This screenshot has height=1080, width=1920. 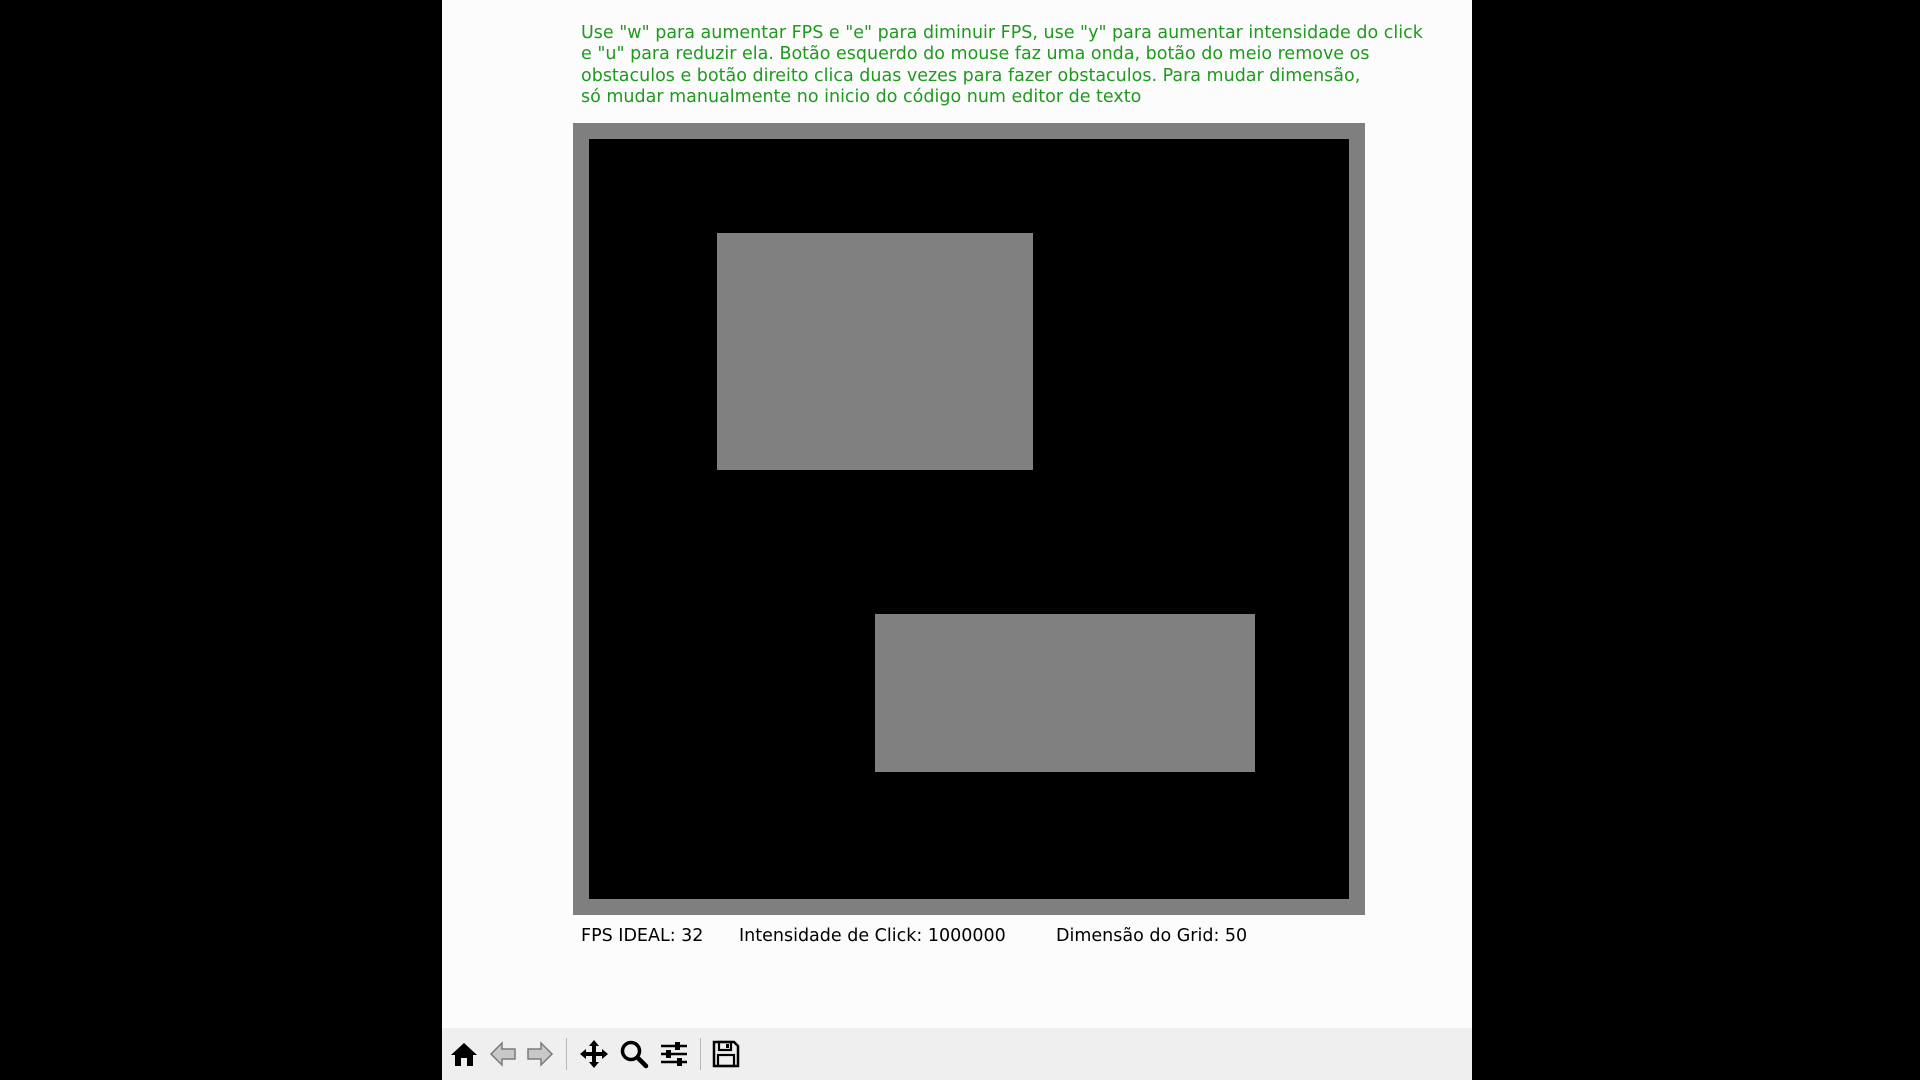 I want to click on grid-dimension-label: Dimensão do Grid: 50, so click(x=1152, y=936).